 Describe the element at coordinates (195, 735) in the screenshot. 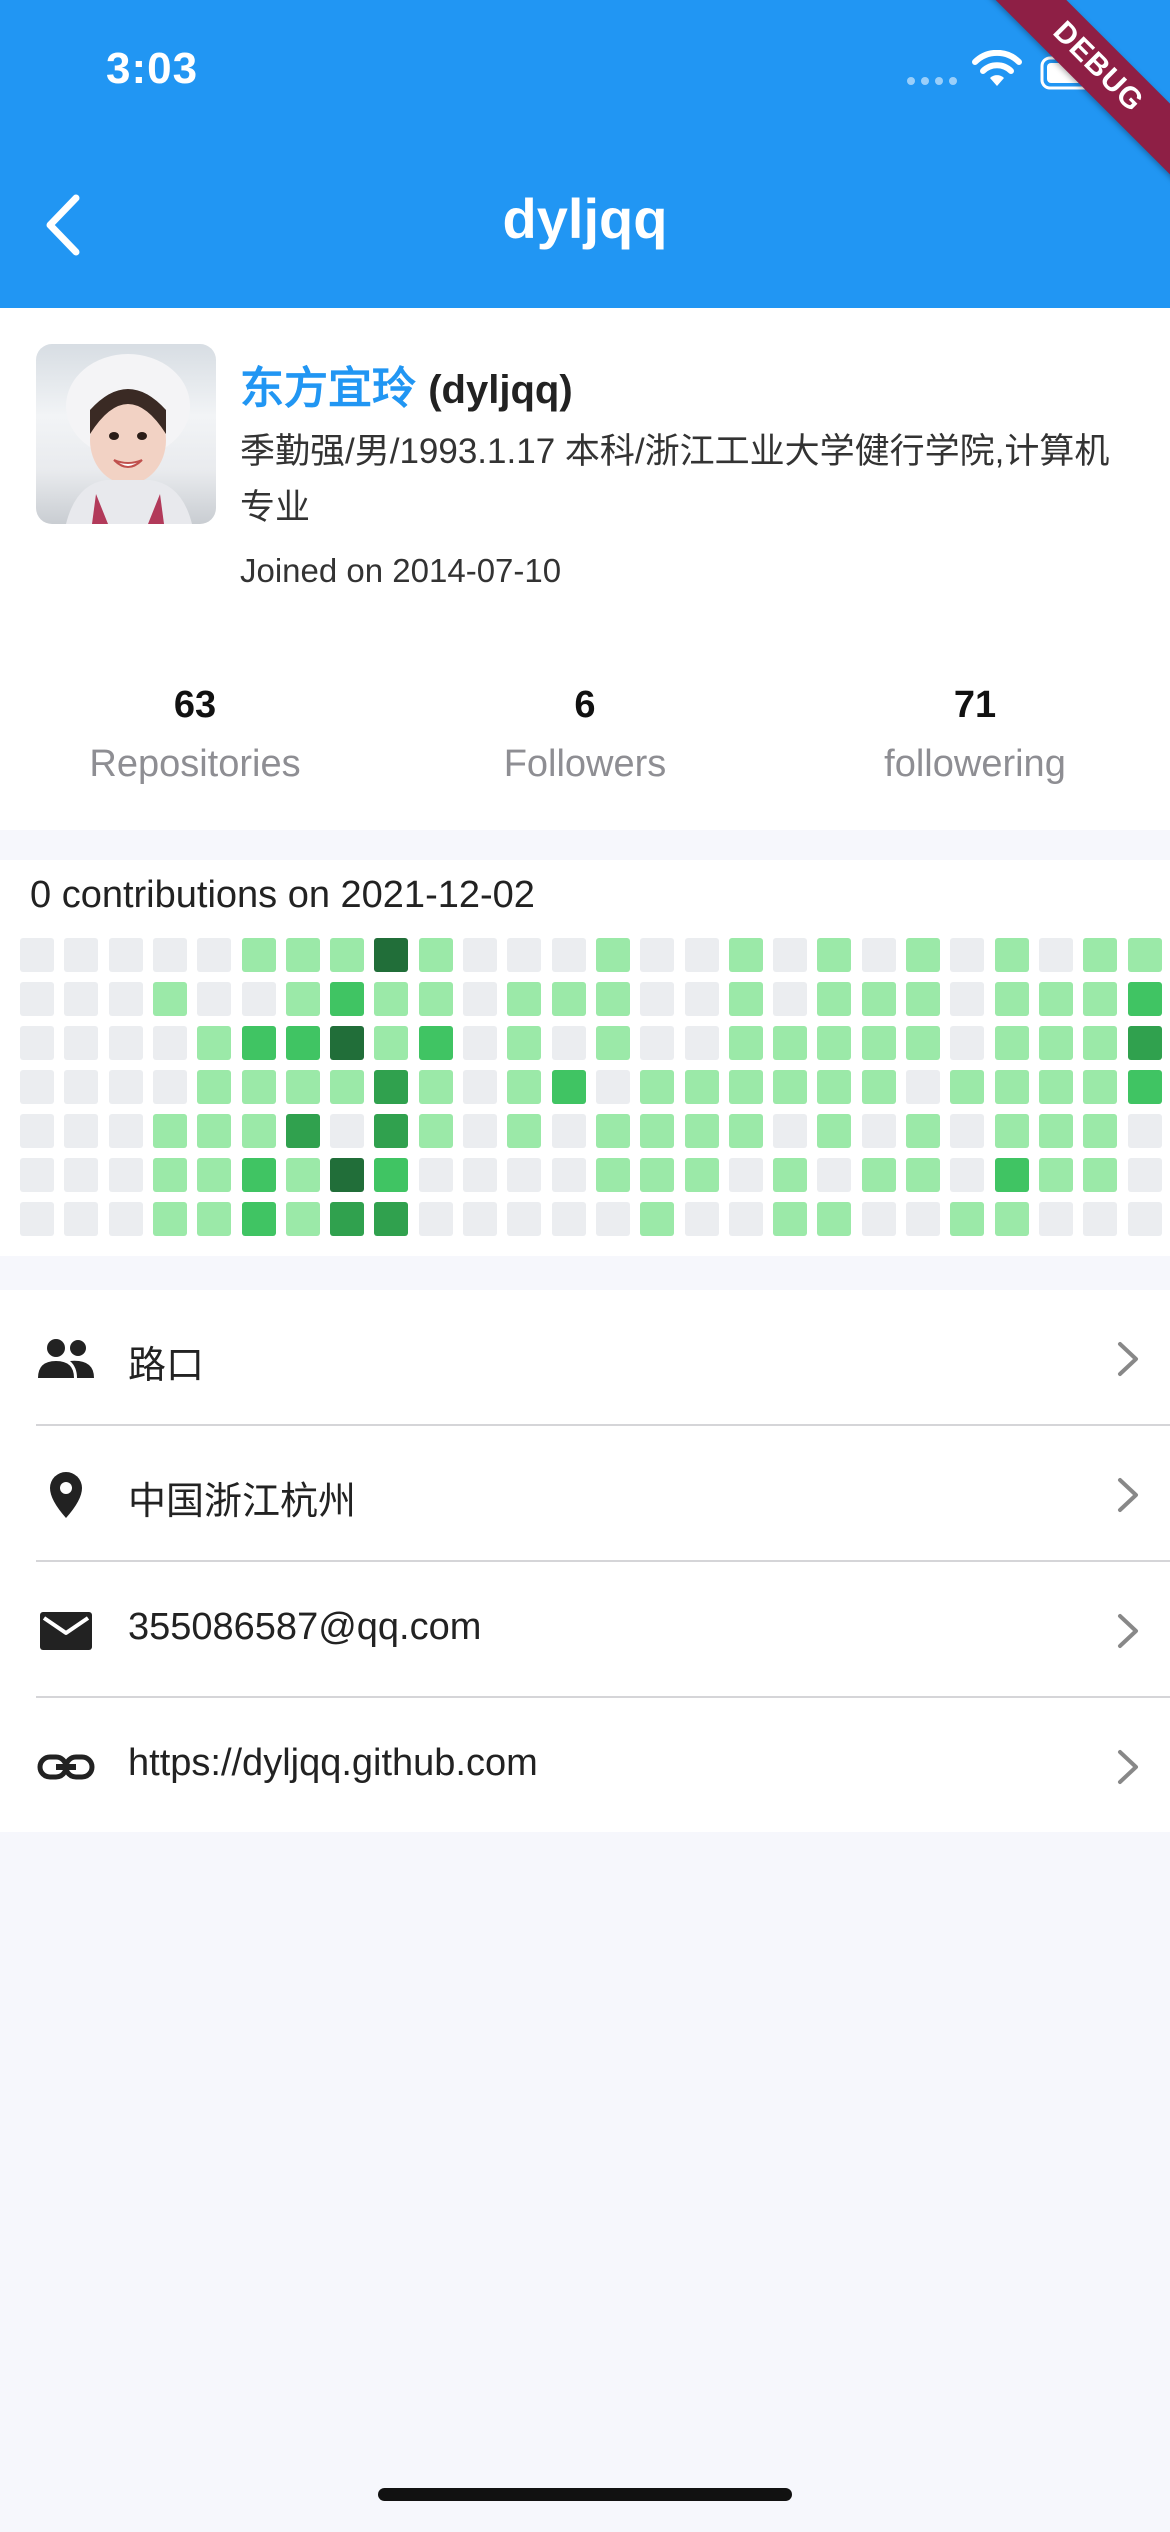

I see `stat-repositories: 63 Repositories` at that location.